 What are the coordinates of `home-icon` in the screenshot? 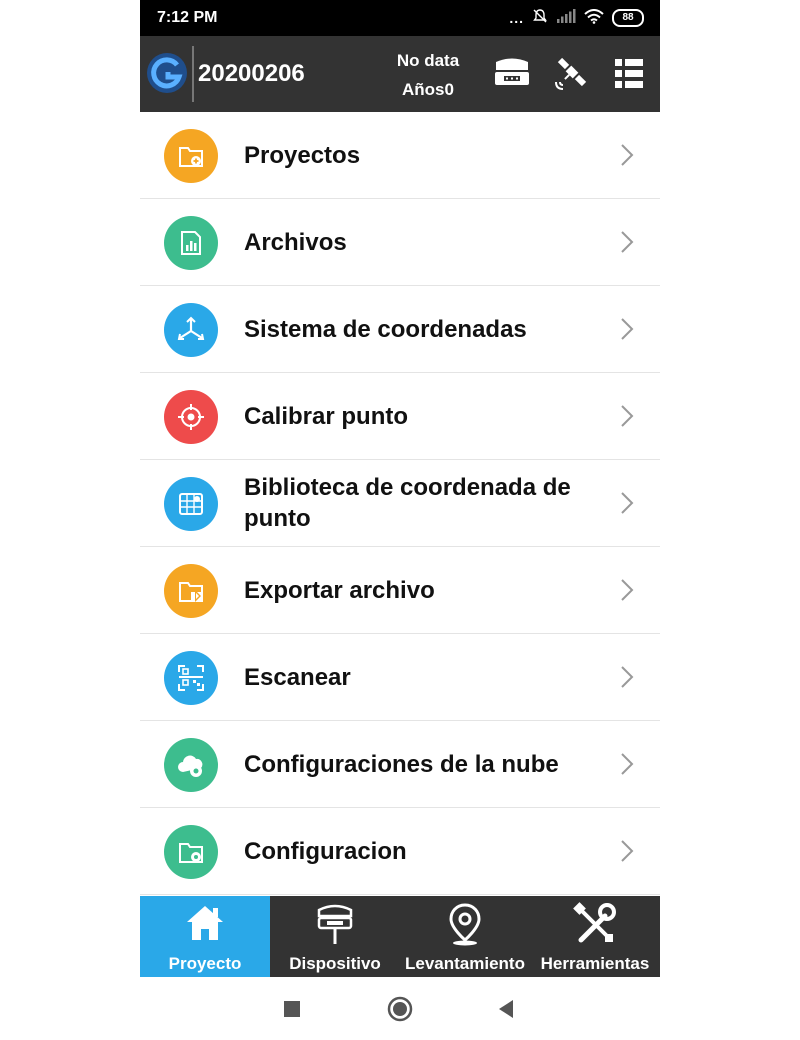 It's located at (205, 923).